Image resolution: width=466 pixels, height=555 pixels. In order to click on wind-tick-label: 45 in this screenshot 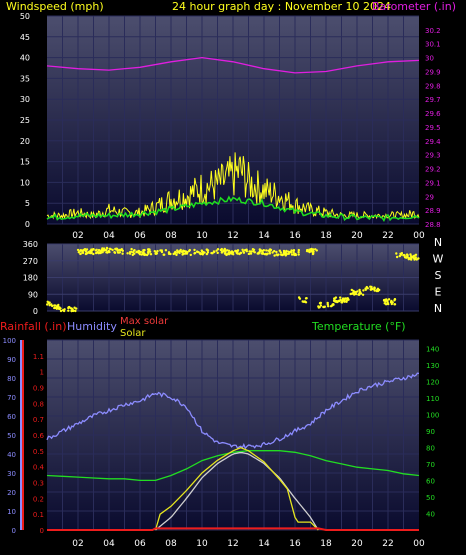, I will do `click(25, 37)`.